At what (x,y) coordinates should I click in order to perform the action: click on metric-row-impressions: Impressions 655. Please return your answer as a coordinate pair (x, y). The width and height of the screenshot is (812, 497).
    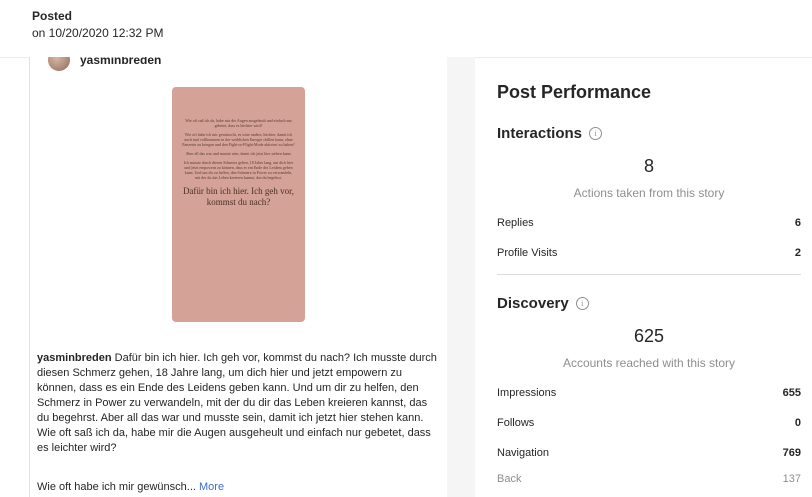
    Looking at the image, I should click on (649, 393).